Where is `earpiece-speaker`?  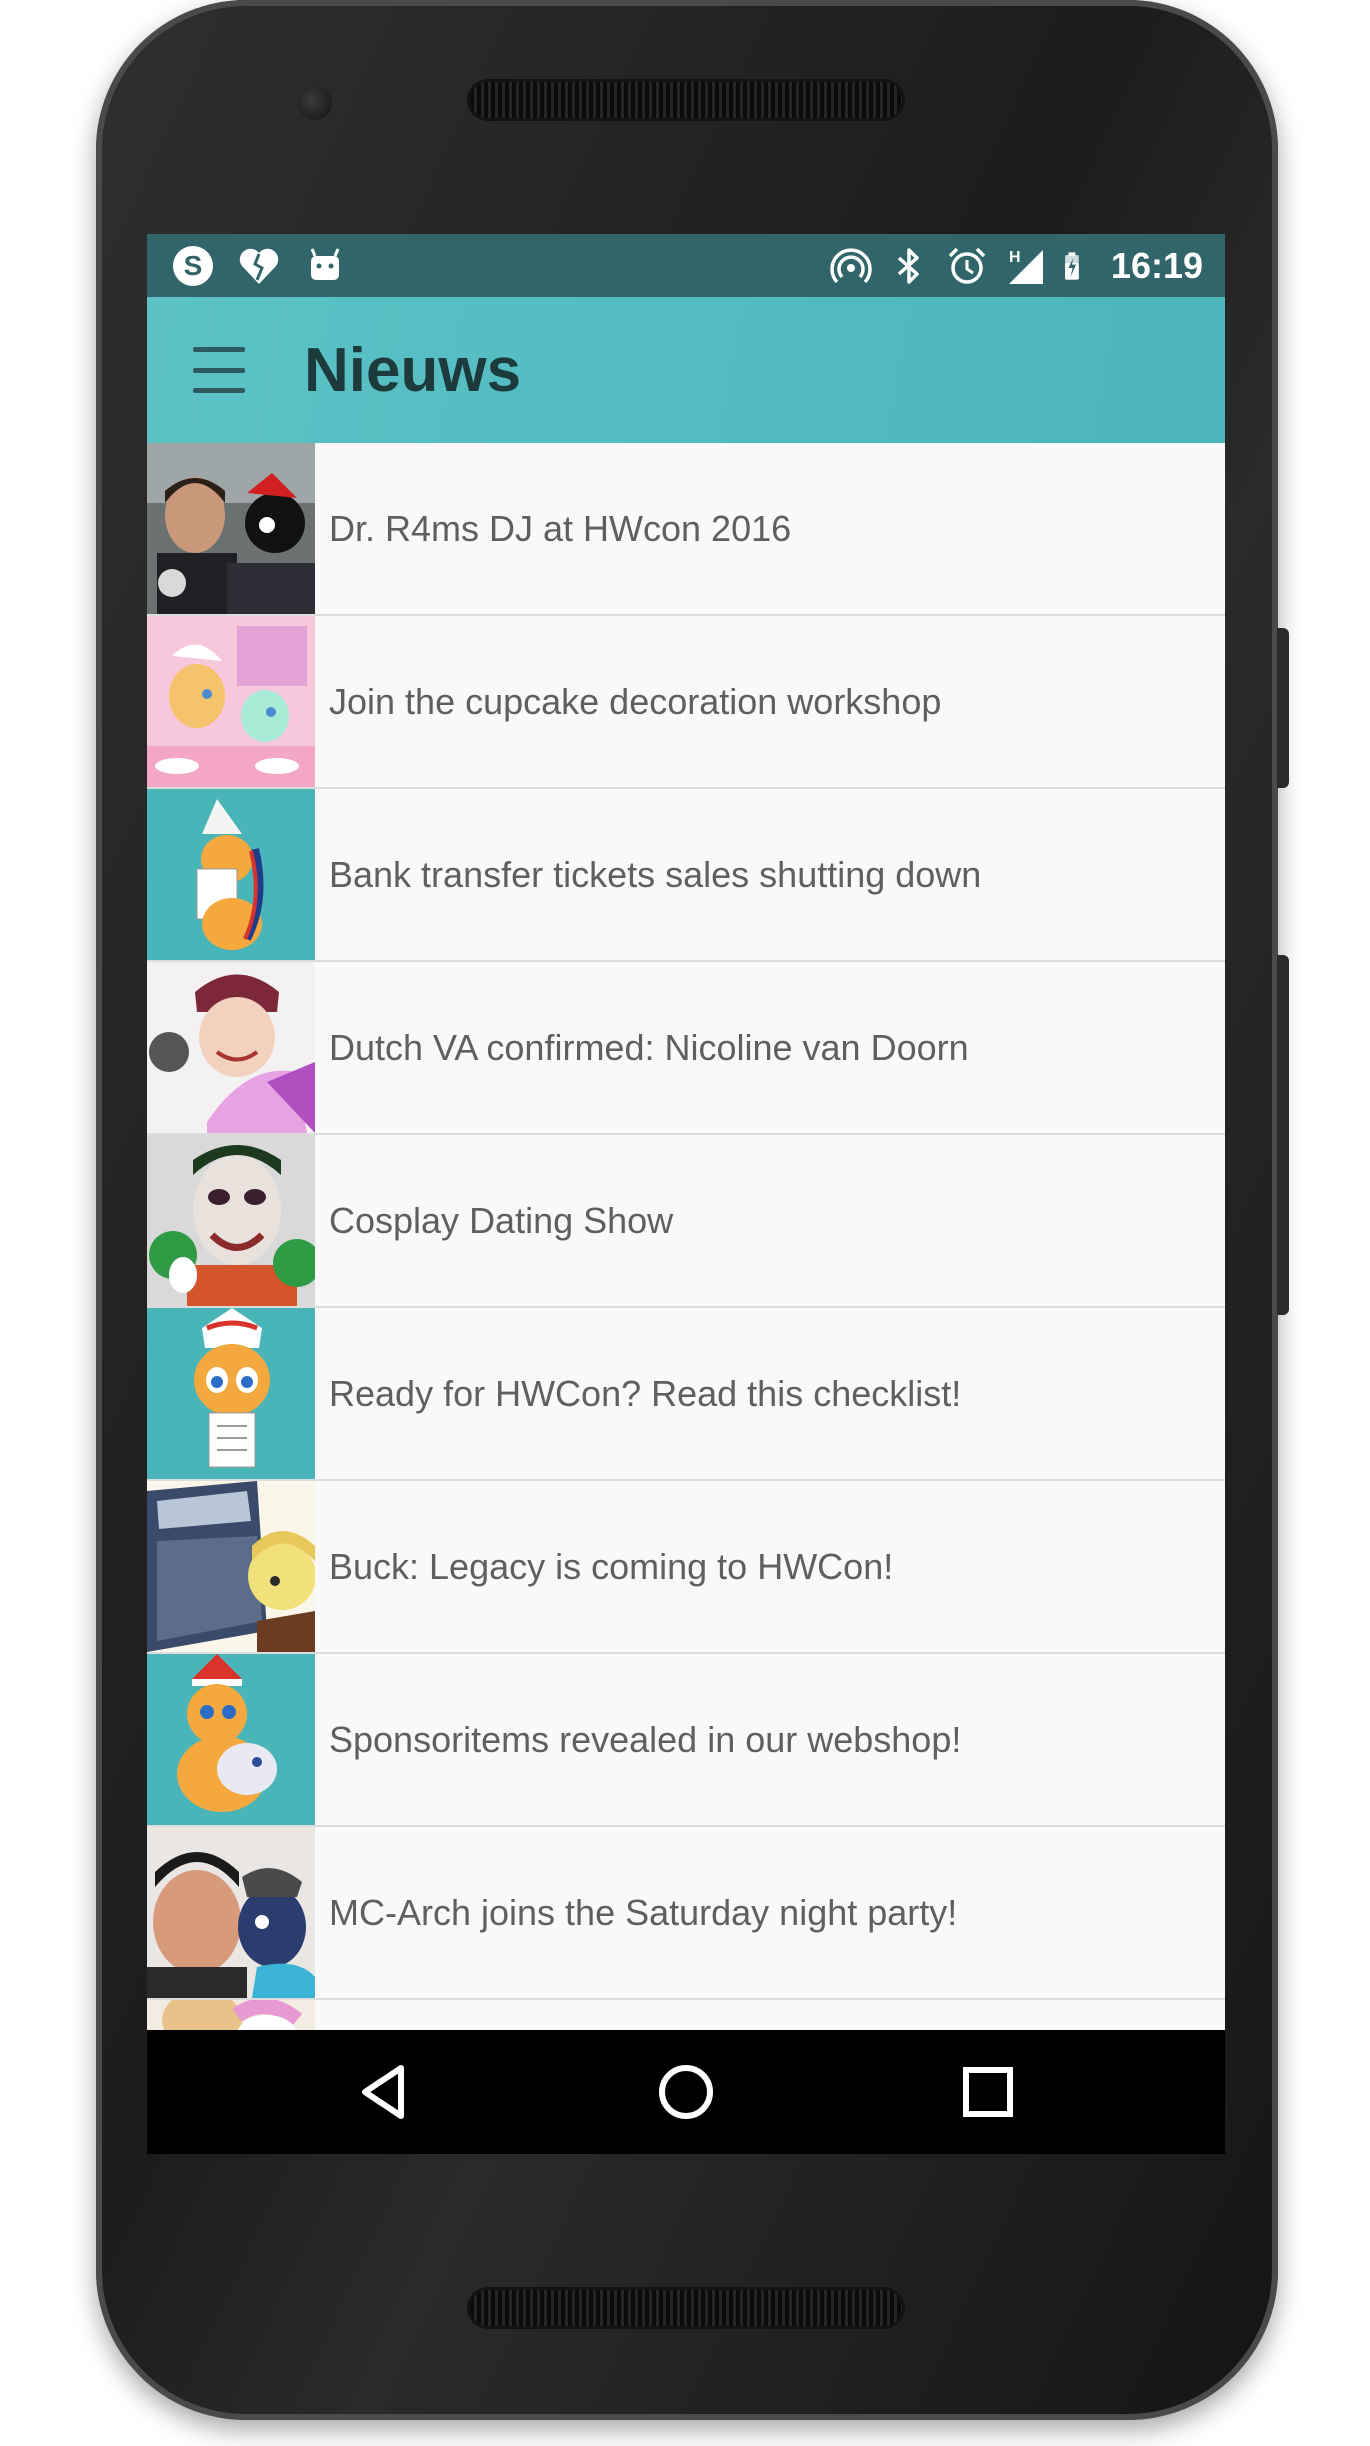
earpiece-speaker is located at coordinates (686, 100).